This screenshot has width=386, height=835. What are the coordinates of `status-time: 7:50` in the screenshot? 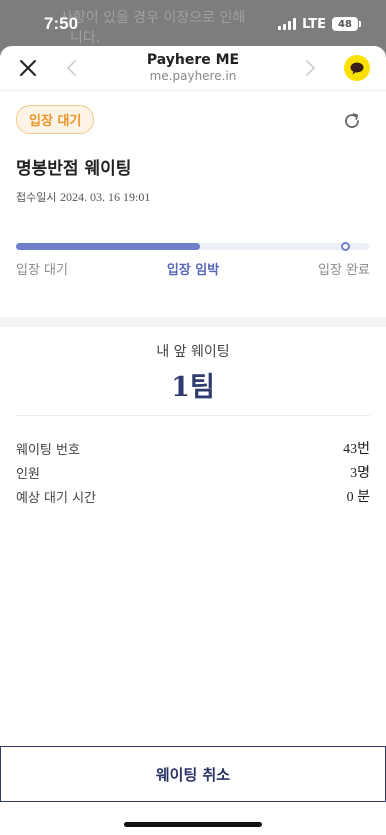 It's located at (61, 23).